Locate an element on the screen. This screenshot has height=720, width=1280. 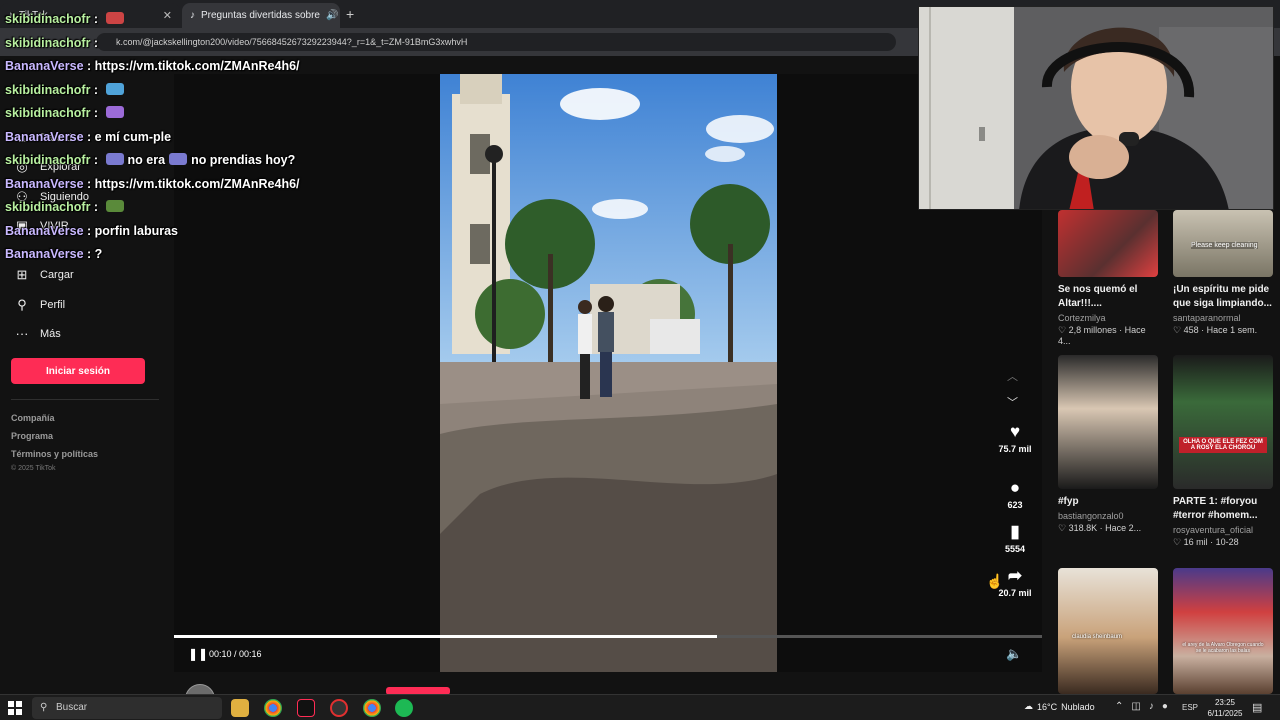
footer-link-program: Programa is located at coordinates (32, 436).